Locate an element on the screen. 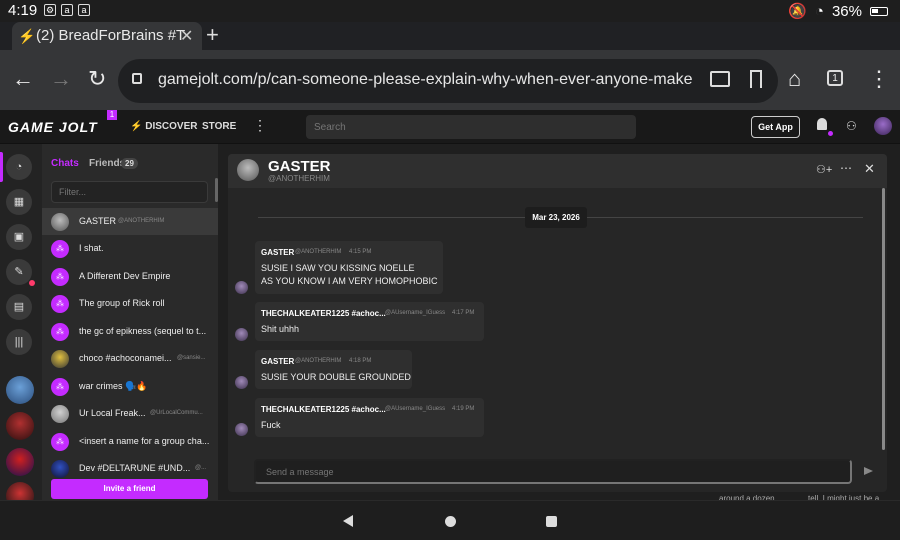 This screenshot has height=540, width=900. tab-chats: Chats is located at coordinates (65, 163).